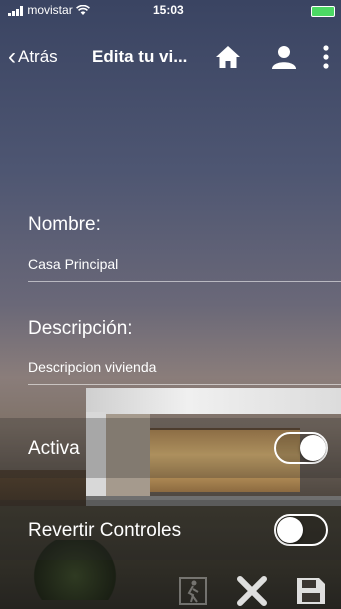 The width and height of the screenshot is (341, 609). What do you see at coordinates (284, 57) in the screenshot?
I see `user-icon` at bounding box center [284, 57].